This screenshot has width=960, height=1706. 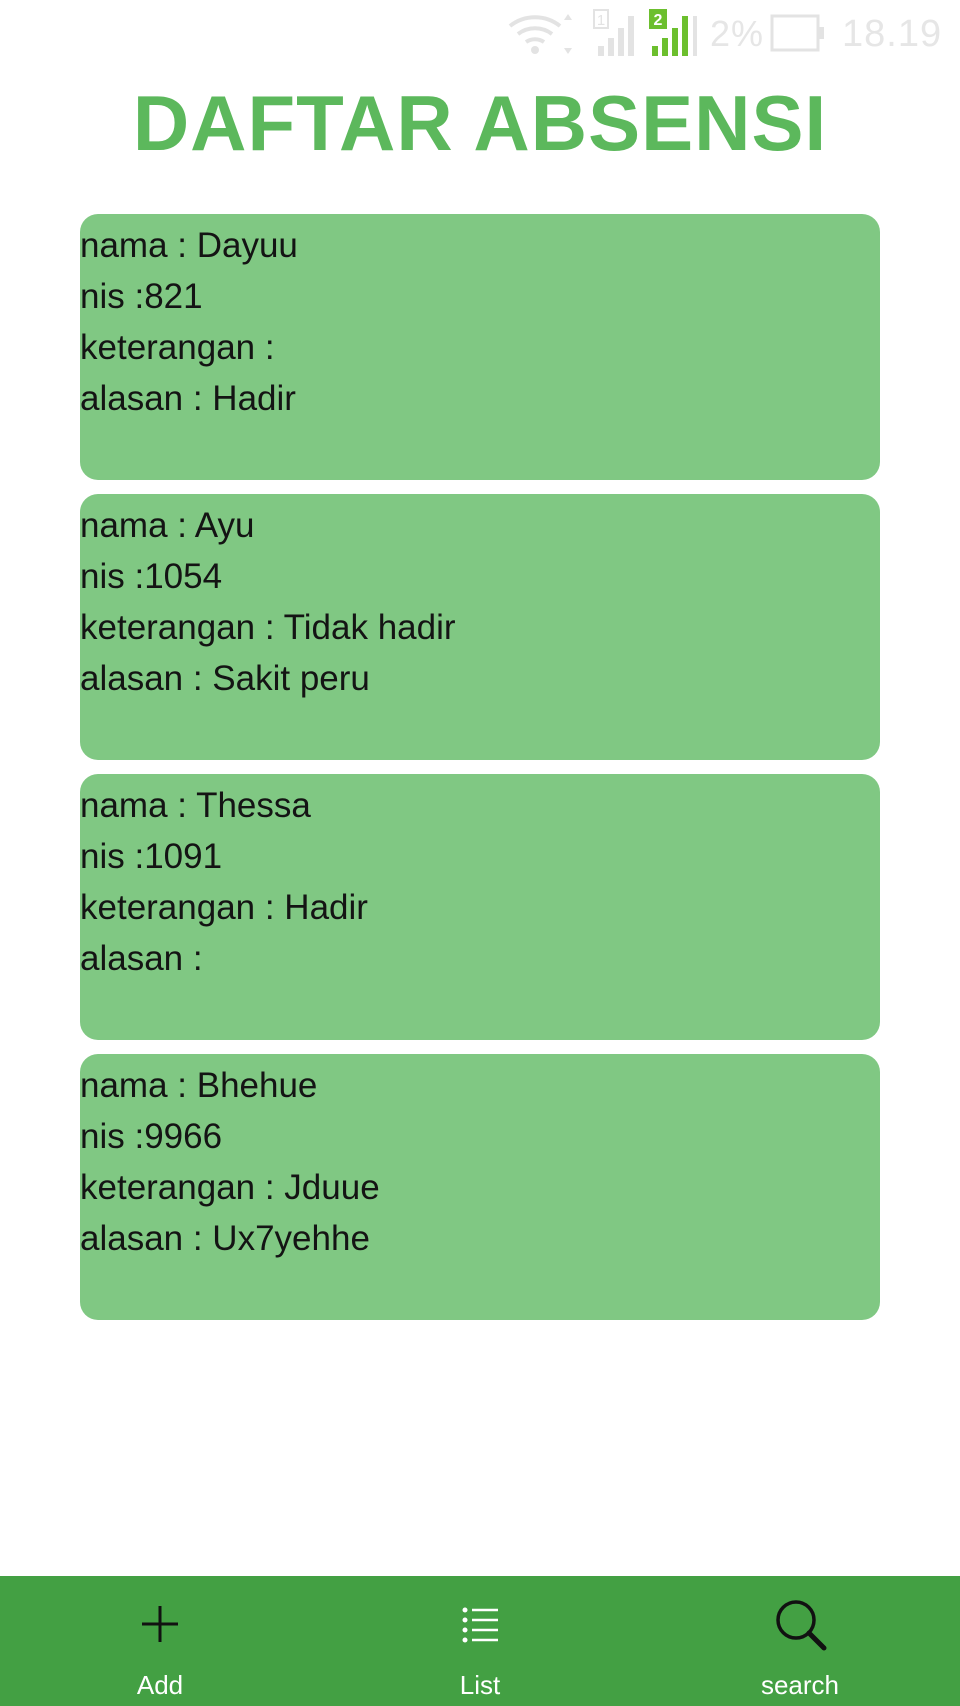 I want to click on card-keterangan: keterangan : Jduue, so click(x=230, y=1187).